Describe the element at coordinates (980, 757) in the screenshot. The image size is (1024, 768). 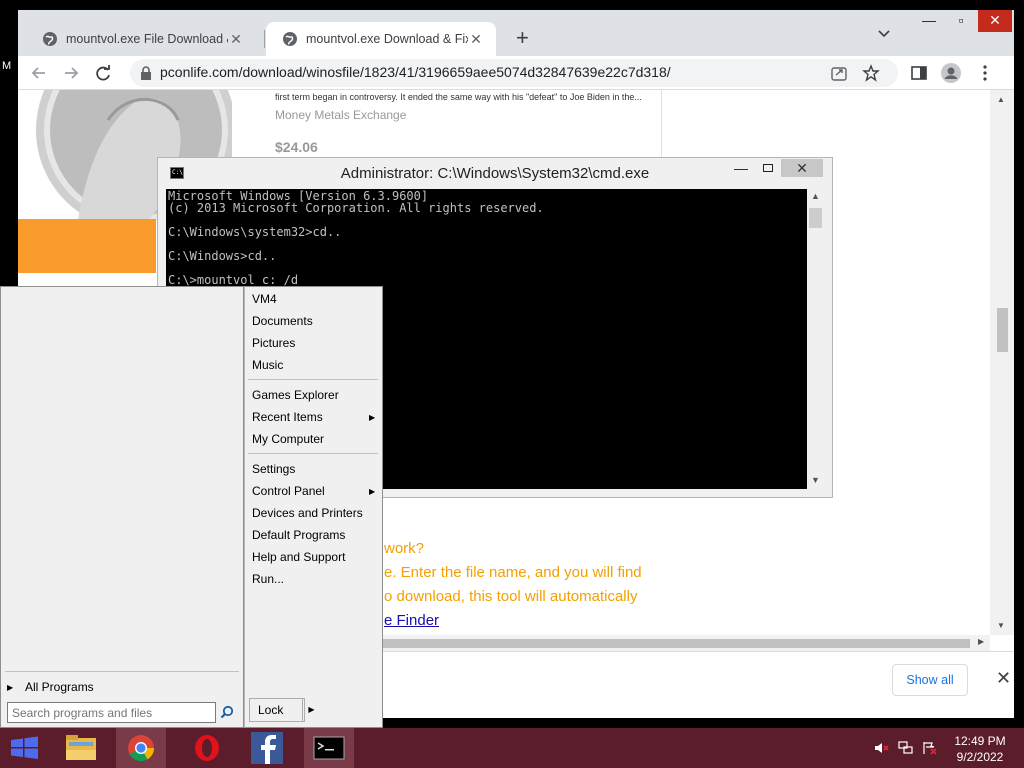
I see `clock-date: 9/2/2022` at that location.